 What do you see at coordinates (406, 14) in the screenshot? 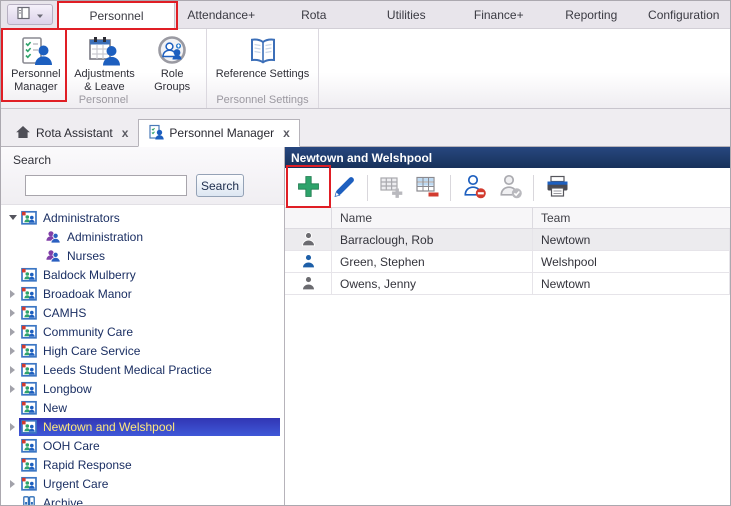
I see `ribbon-tab-utilities: Utilities` at bounding box center [406, 14].